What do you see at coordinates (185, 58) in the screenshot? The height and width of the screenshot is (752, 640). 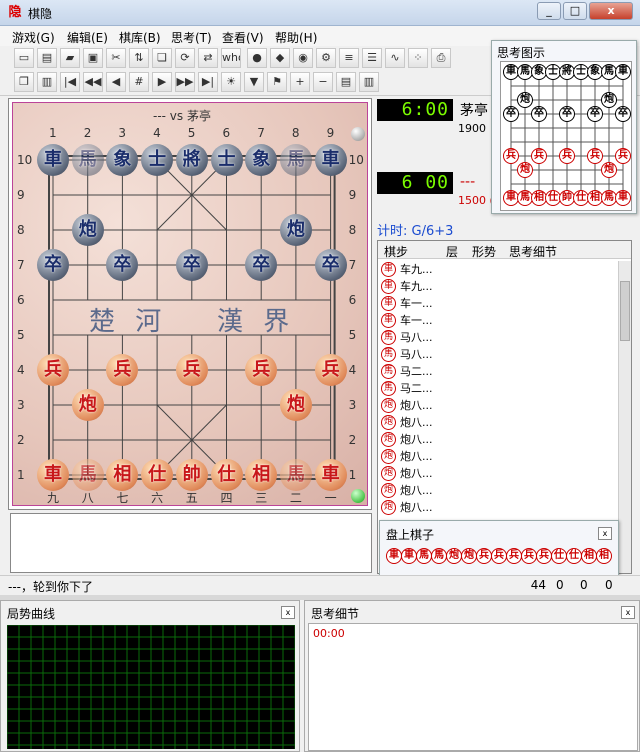 I see `rotate-button: ⟳` at bounding box center [185, 58].